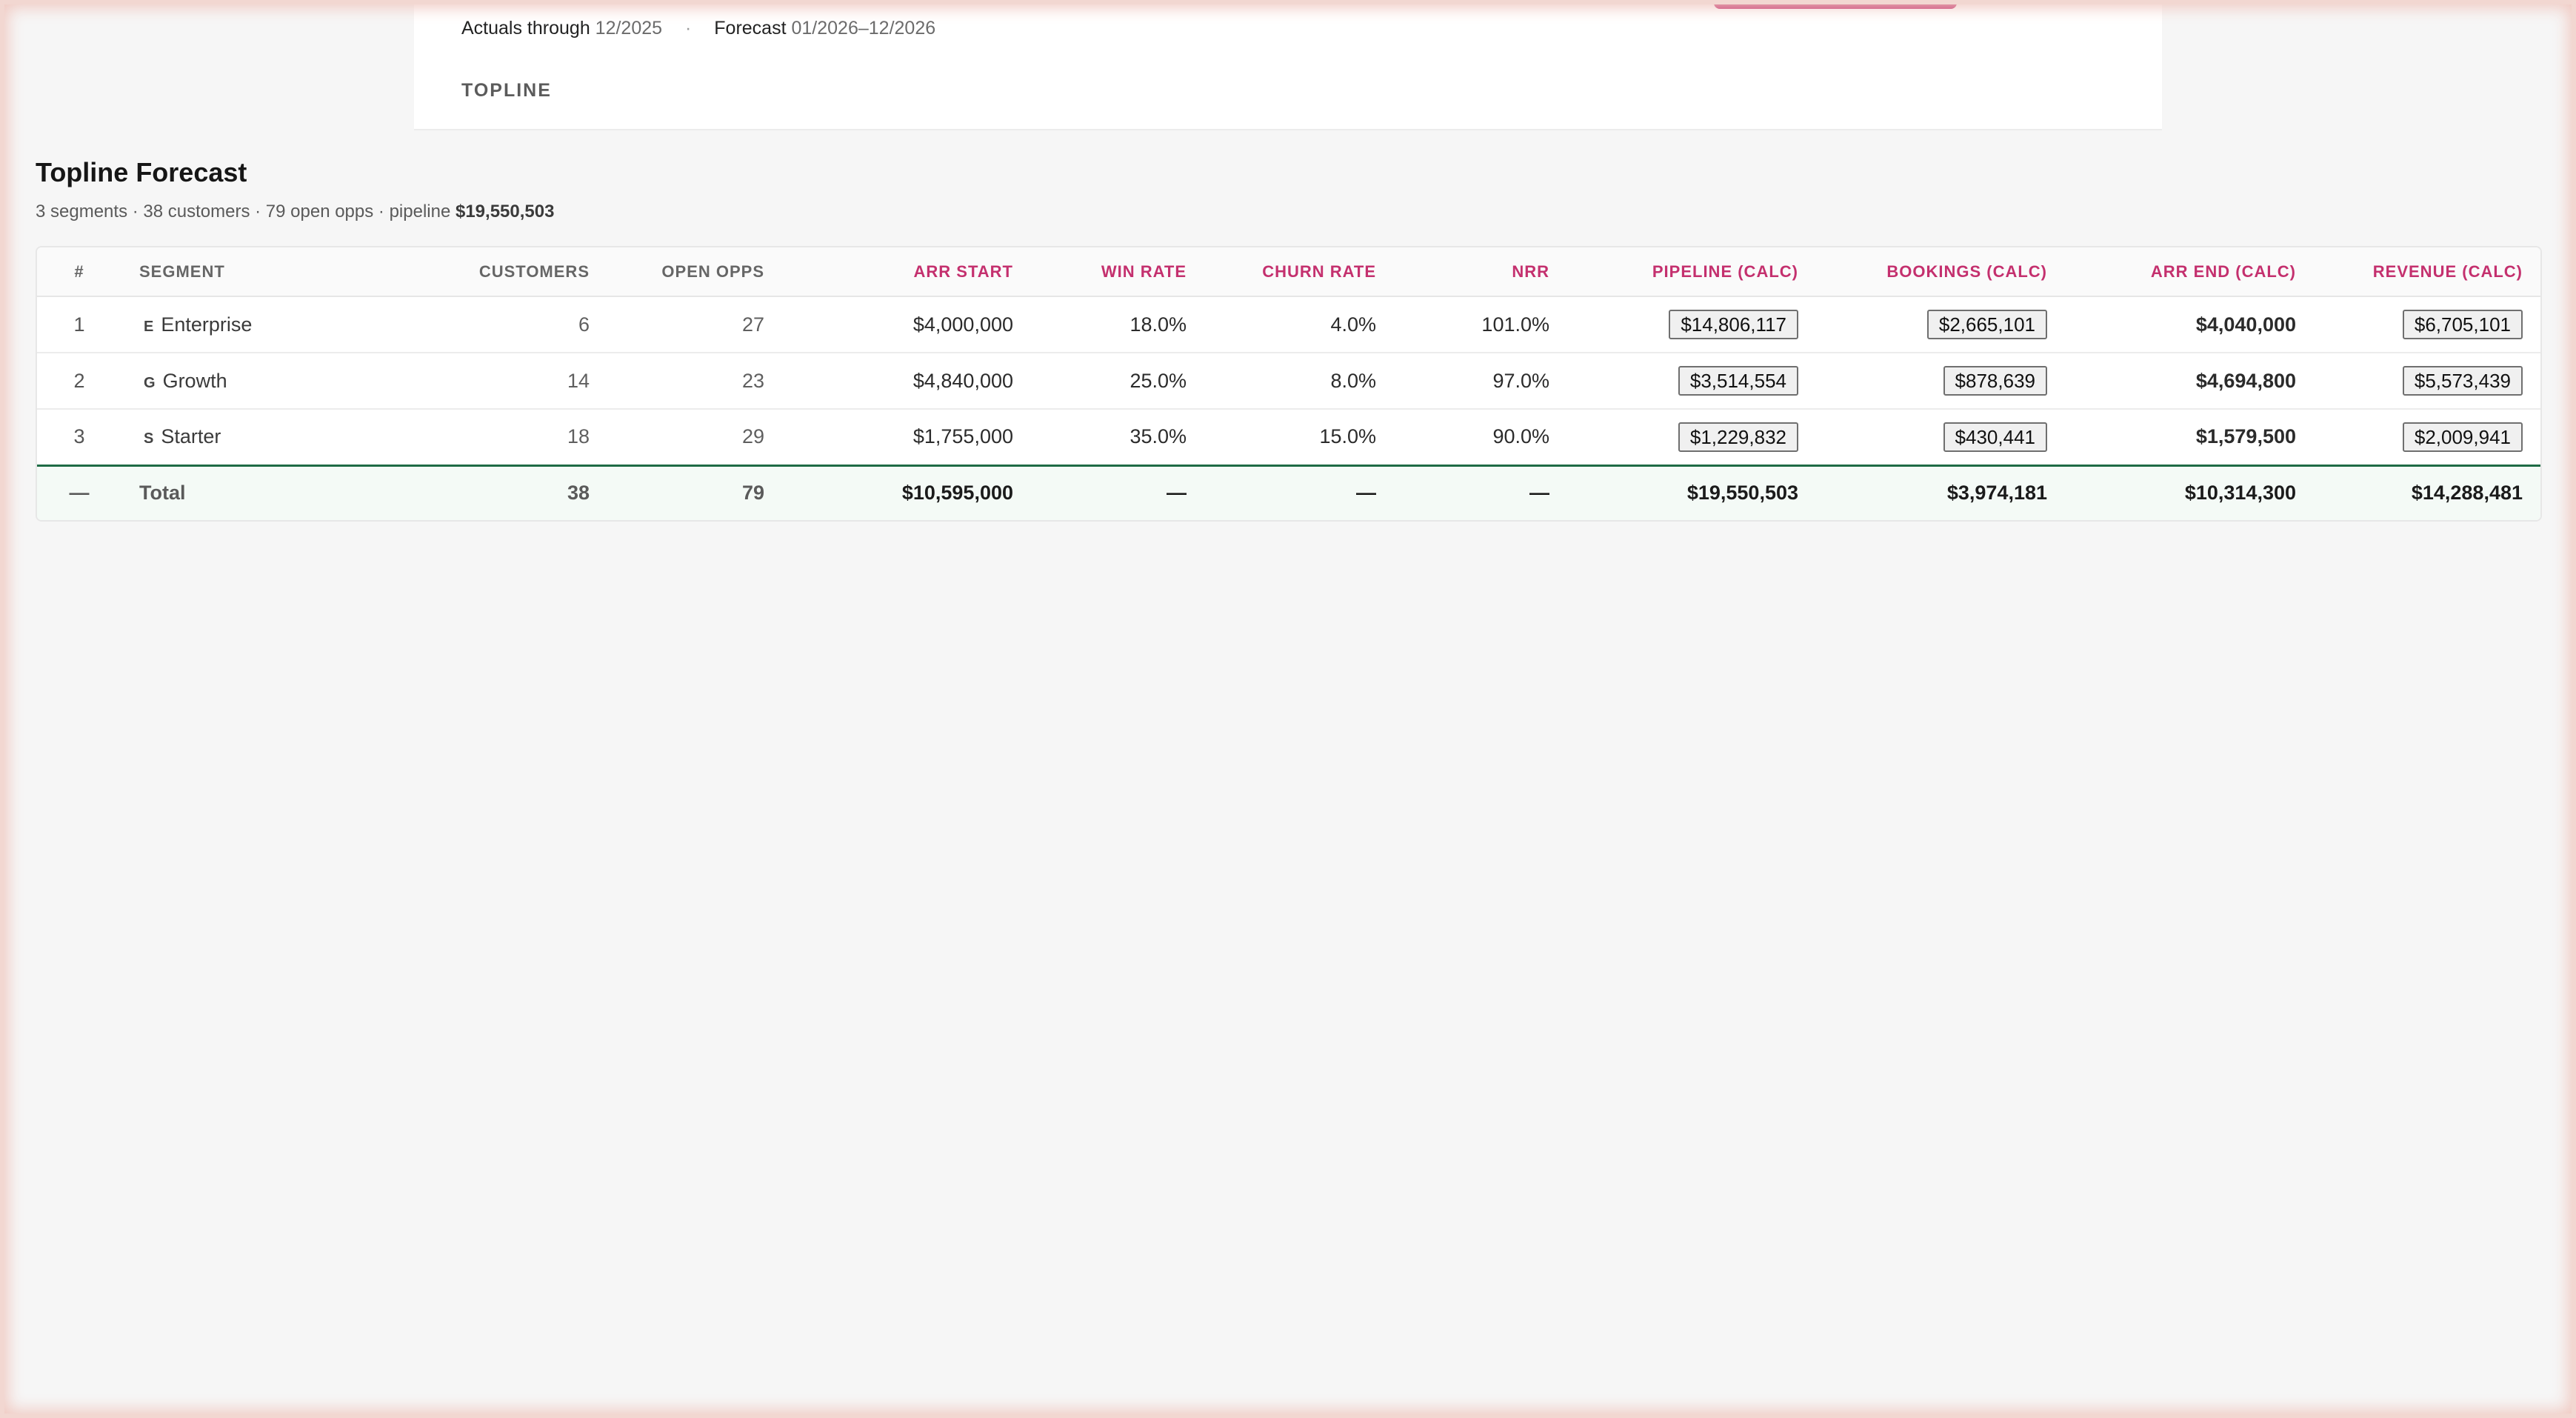  I want to click on bookings-cell: $2,665,101, so click(1940, 324).